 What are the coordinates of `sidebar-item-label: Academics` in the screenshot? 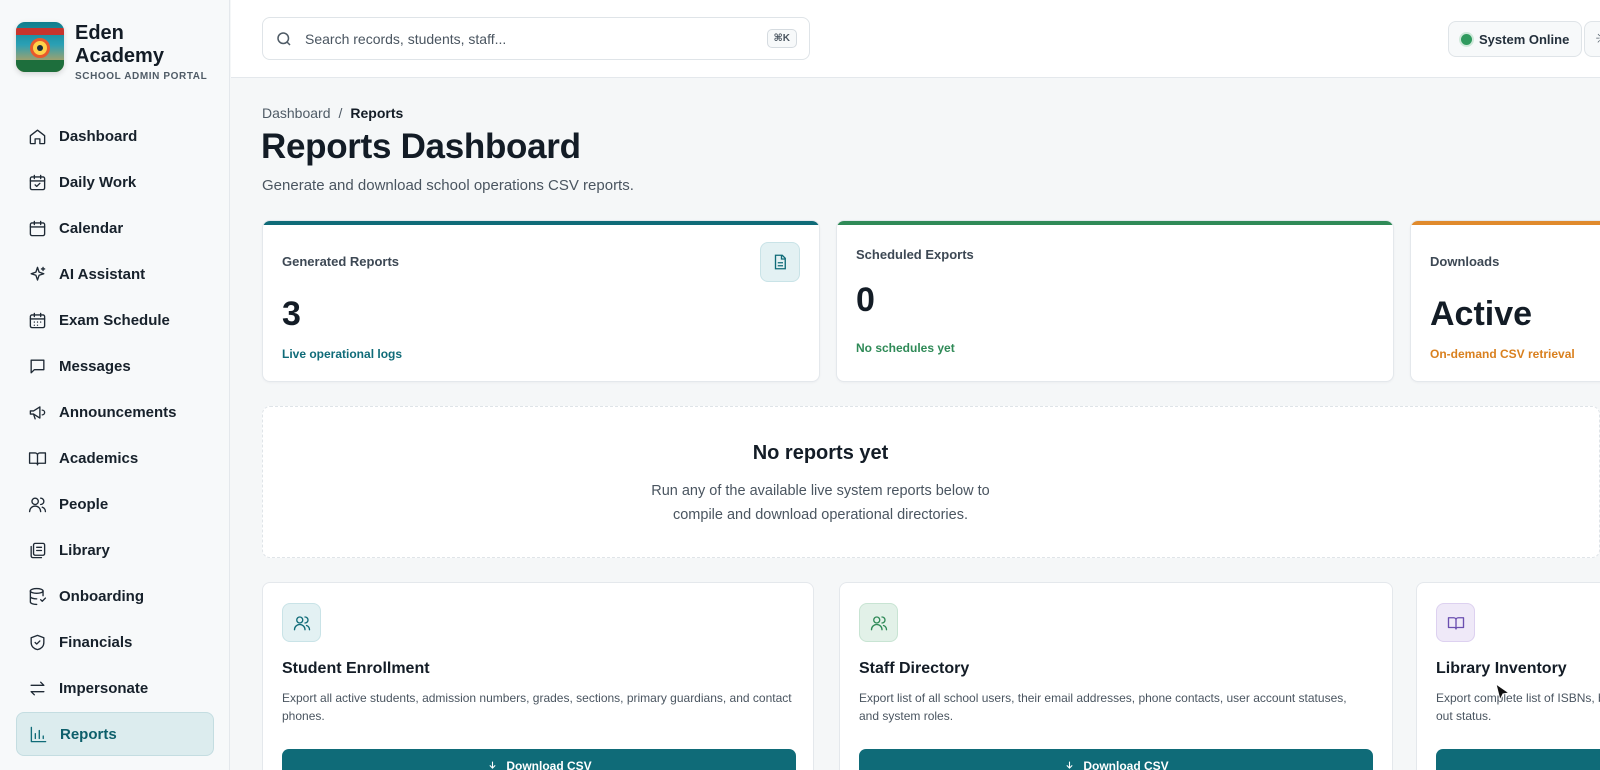 It's located at (99, 458).